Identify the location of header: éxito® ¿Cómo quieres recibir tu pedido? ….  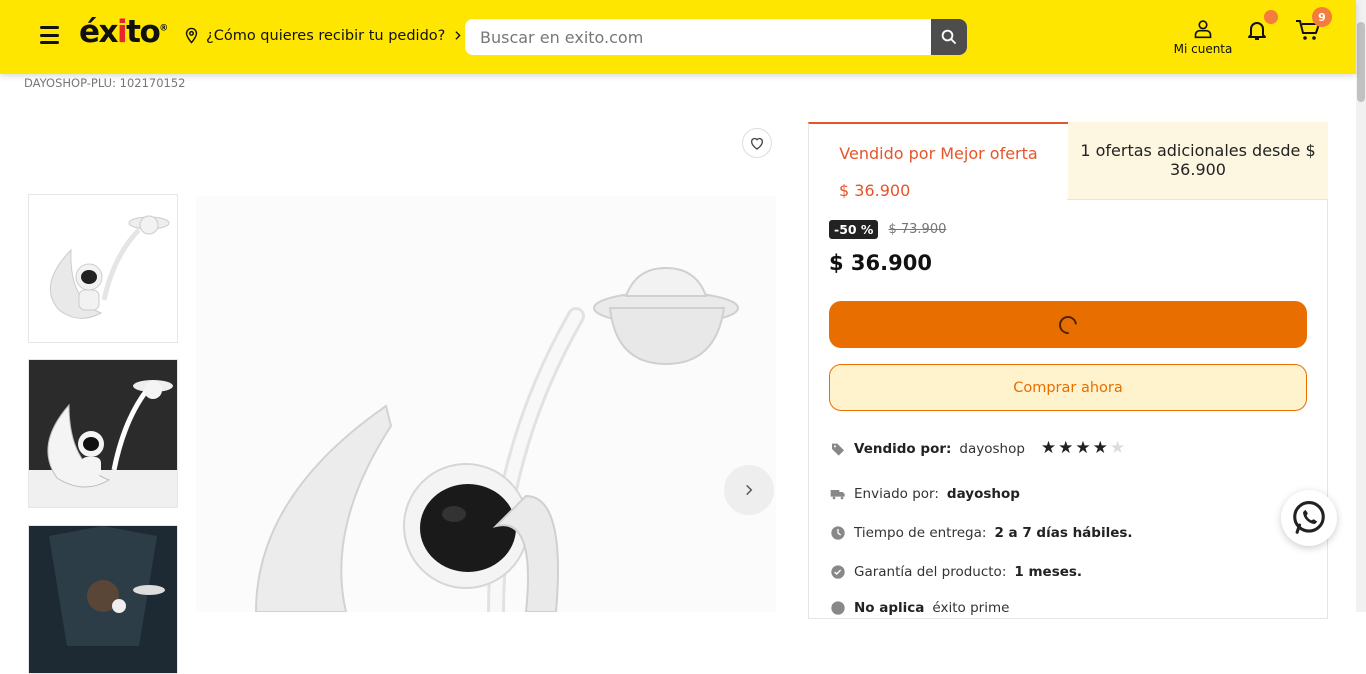
(678, 37).